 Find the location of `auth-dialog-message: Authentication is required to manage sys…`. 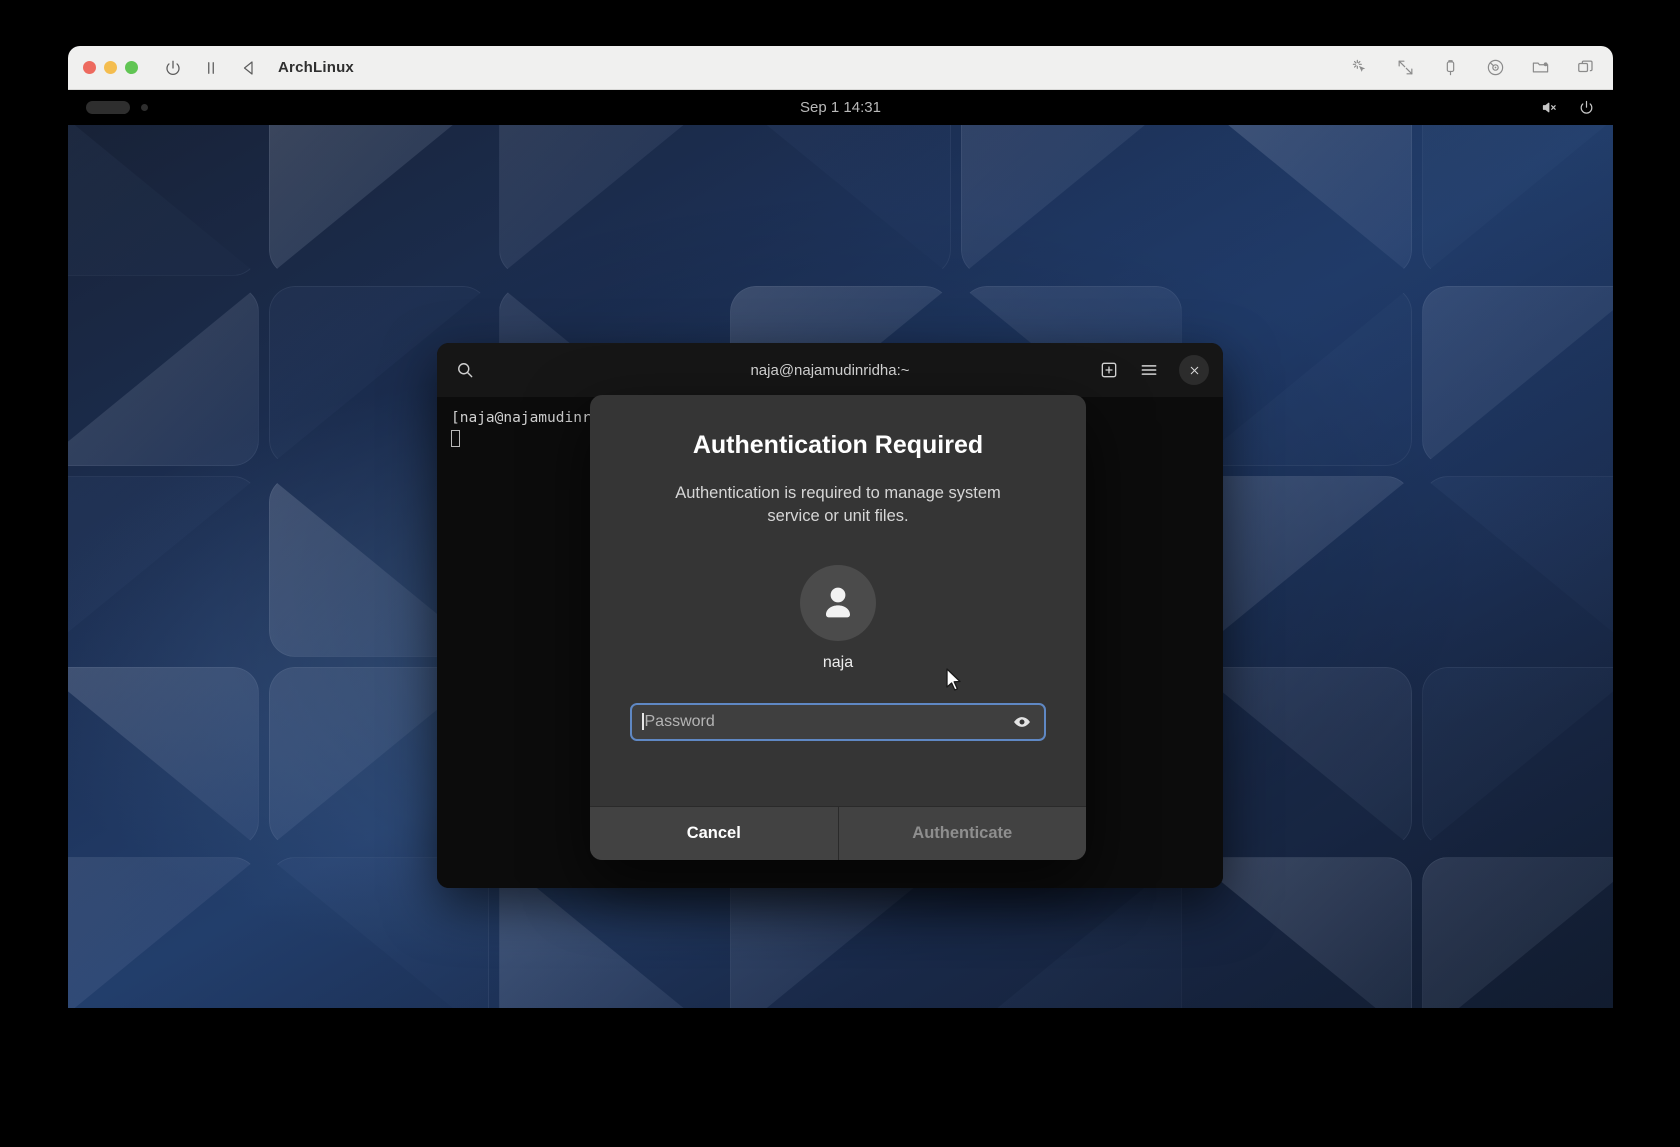

auth-dialog-message: Authentication is required to manage sys… is located at coordinates (838, 505).